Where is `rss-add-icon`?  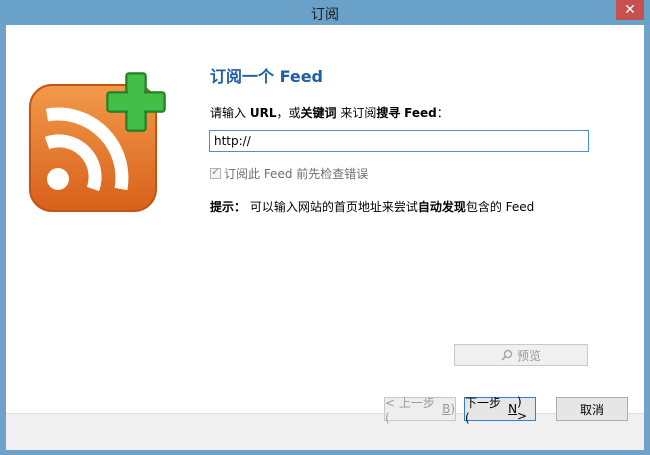
rss-add-icon is located at coordinates (97, 142).